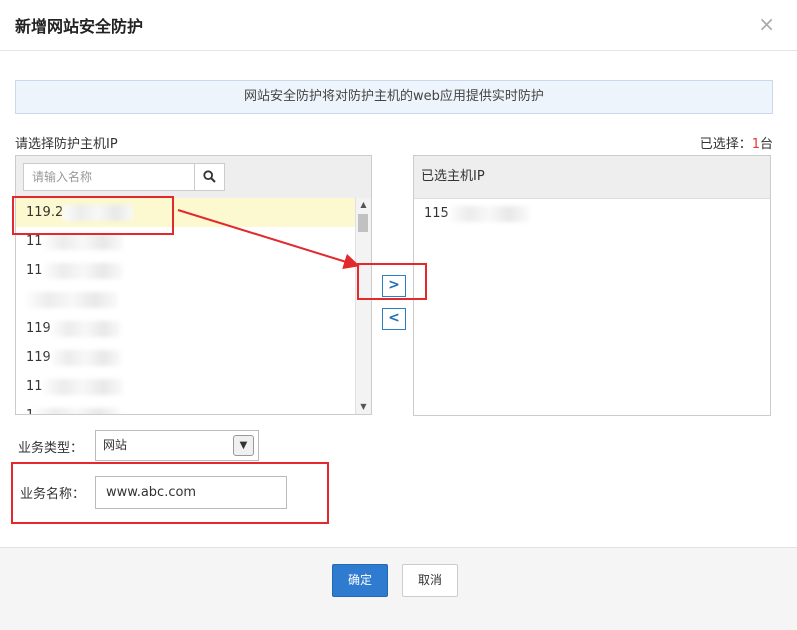 This screenshot has height=630, width=797. Describe the element at coordinates (268, 239) in the screenshot. I see `annotation-arrow` at that location.